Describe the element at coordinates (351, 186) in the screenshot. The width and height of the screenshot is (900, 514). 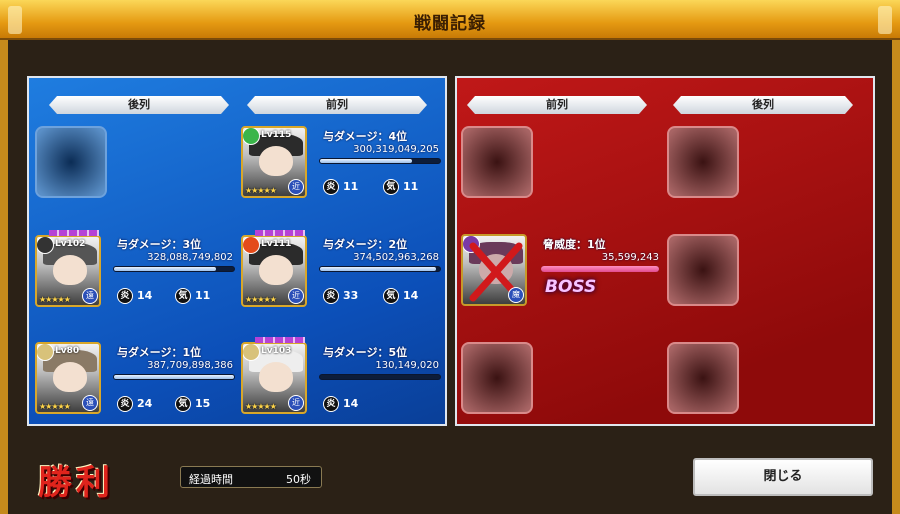
I see `stat-flame-value: 11` at that location.